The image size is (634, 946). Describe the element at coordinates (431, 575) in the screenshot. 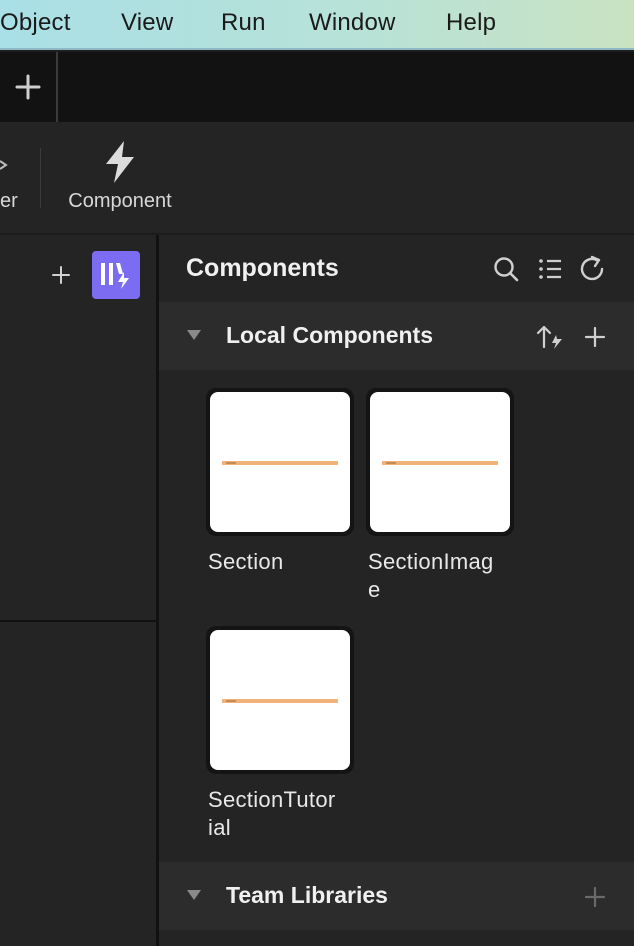

I see `component-label: SectionImag e` at that location.